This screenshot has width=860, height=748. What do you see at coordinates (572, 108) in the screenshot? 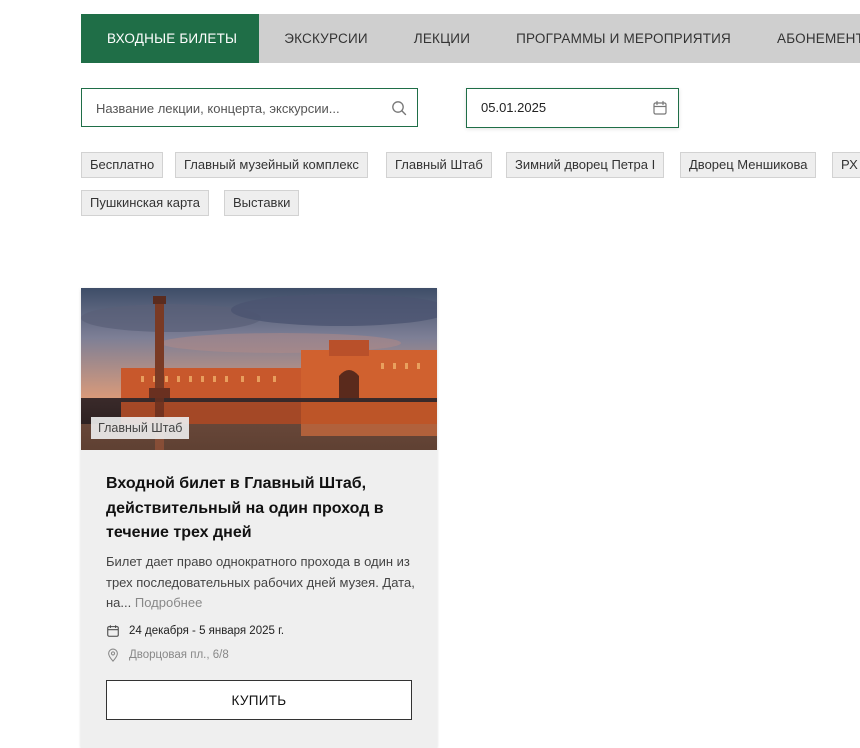
I see `date-picker: 05.01.2025` at bounding box center [572, 108].